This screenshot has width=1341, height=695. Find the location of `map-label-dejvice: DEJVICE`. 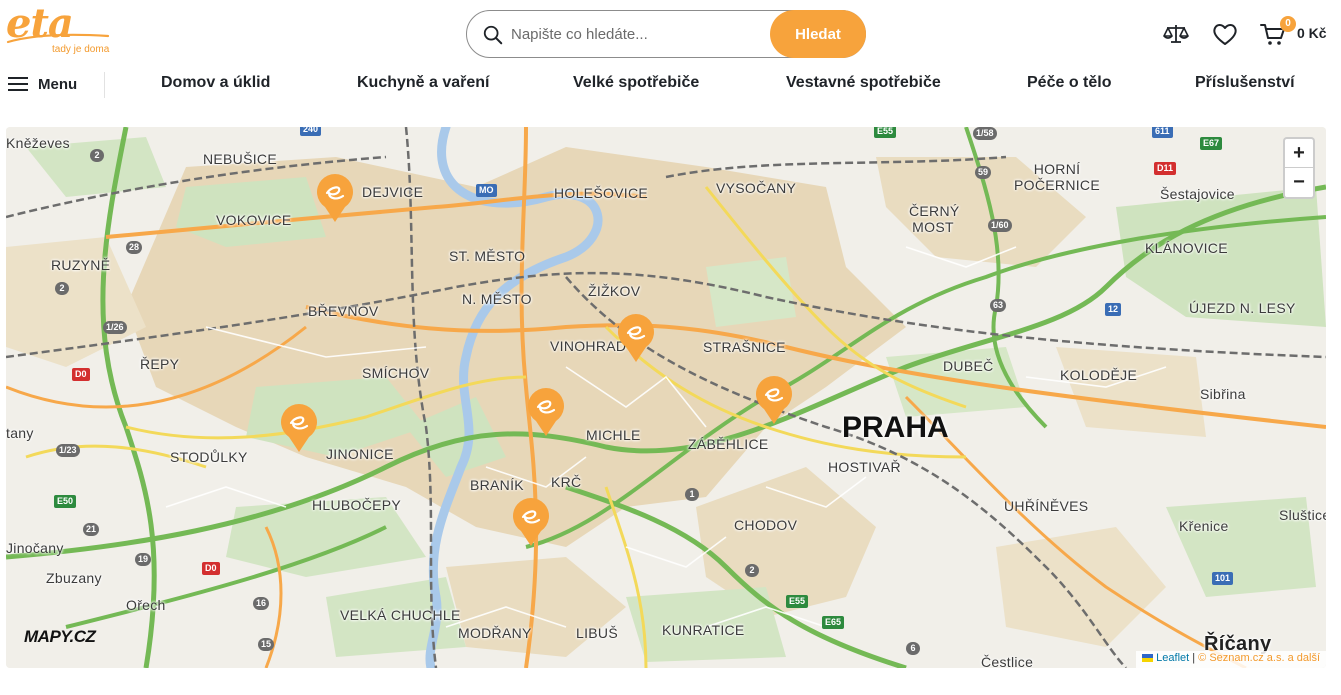

map-label-dejvice: DEJVICE is located at coordinates (393, 192).